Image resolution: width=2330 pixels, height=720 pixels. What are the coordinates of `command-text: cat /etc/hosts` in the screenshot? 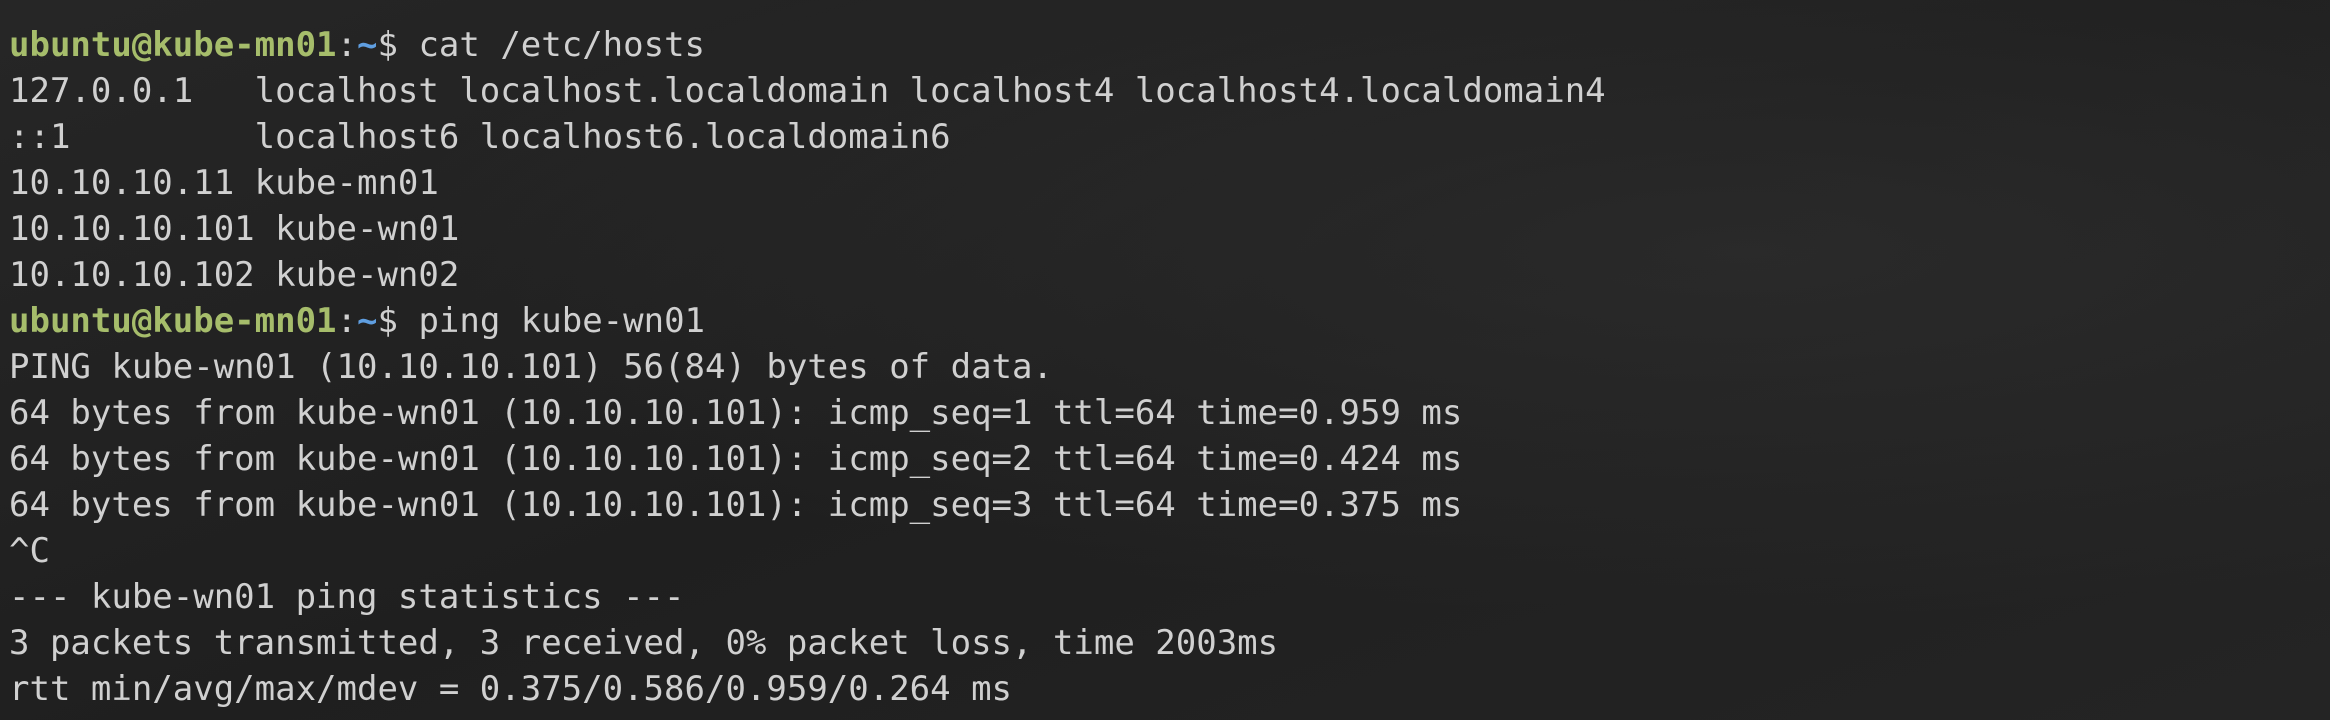 It's located at (562, 45).